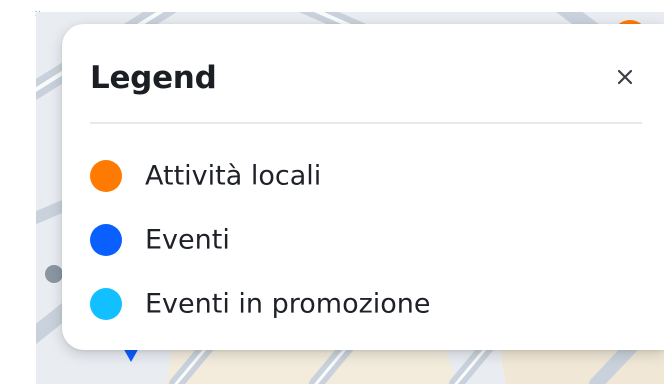 This screenshot has width=664, height=384. I want to click on legend-item-label: Attività locali, so click(233, 176).